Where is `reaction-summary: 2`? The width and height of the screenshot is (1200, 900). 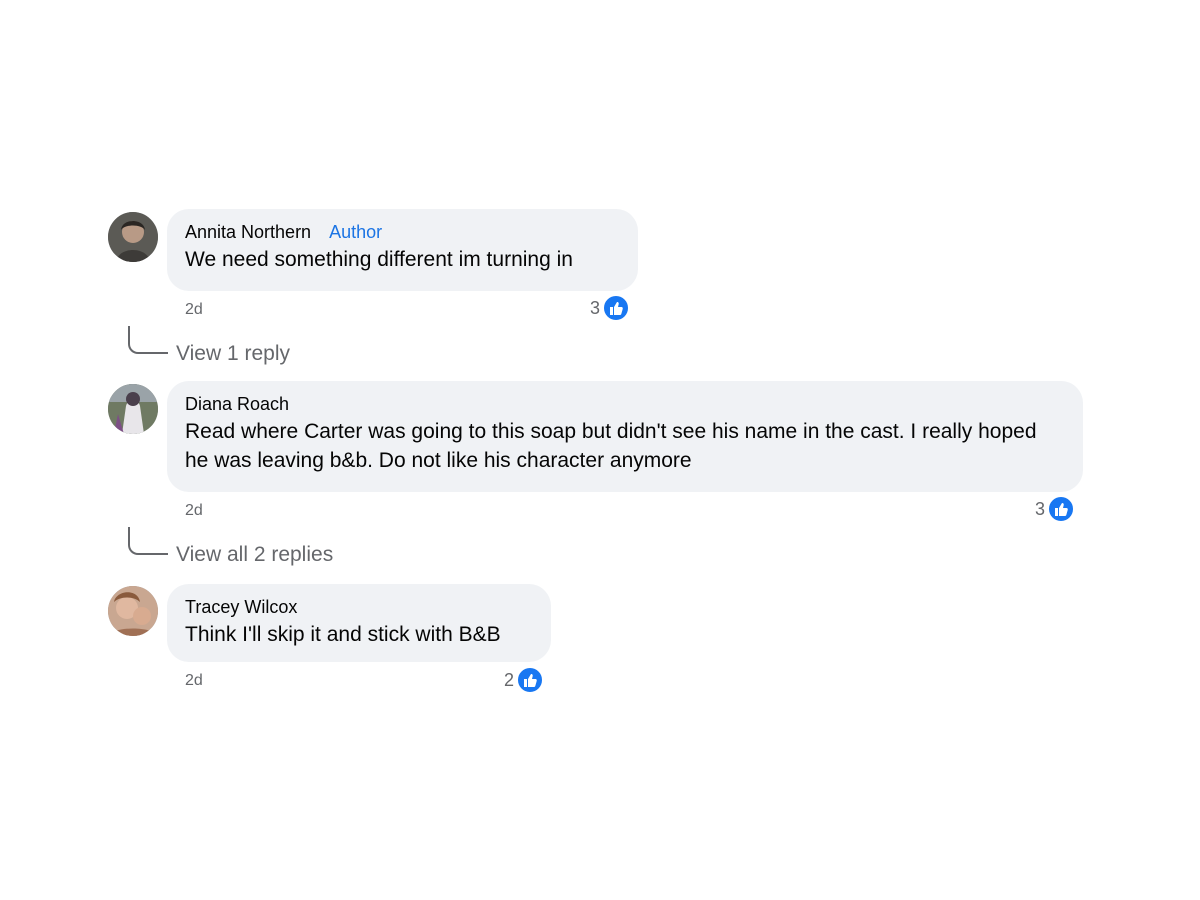 reaction-summary: 2 is located at coordinates (524, 680).